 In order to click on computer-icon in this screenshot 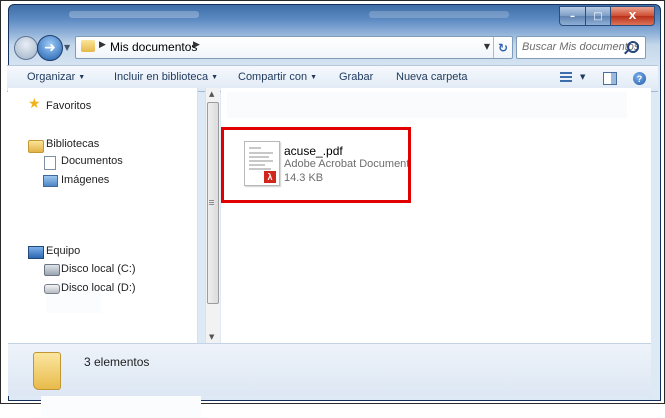, I will do `click(36, 252)`.